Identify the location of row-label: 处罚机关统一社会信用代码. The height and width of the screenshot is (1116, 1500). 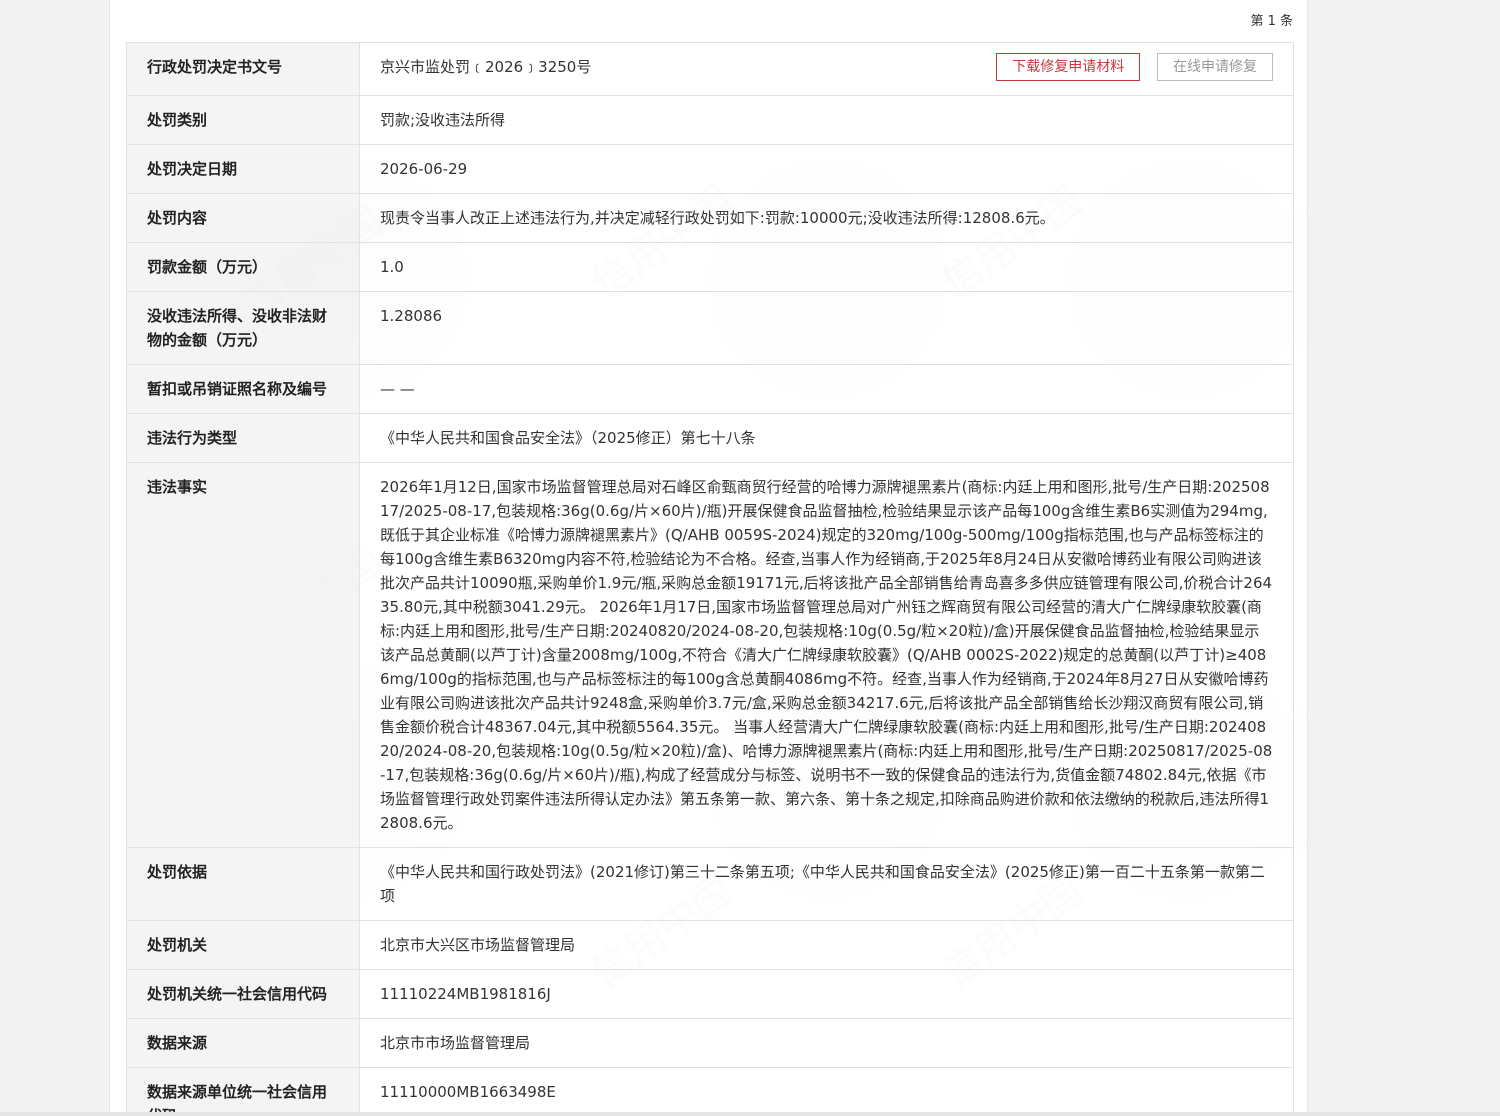
(243, 994).